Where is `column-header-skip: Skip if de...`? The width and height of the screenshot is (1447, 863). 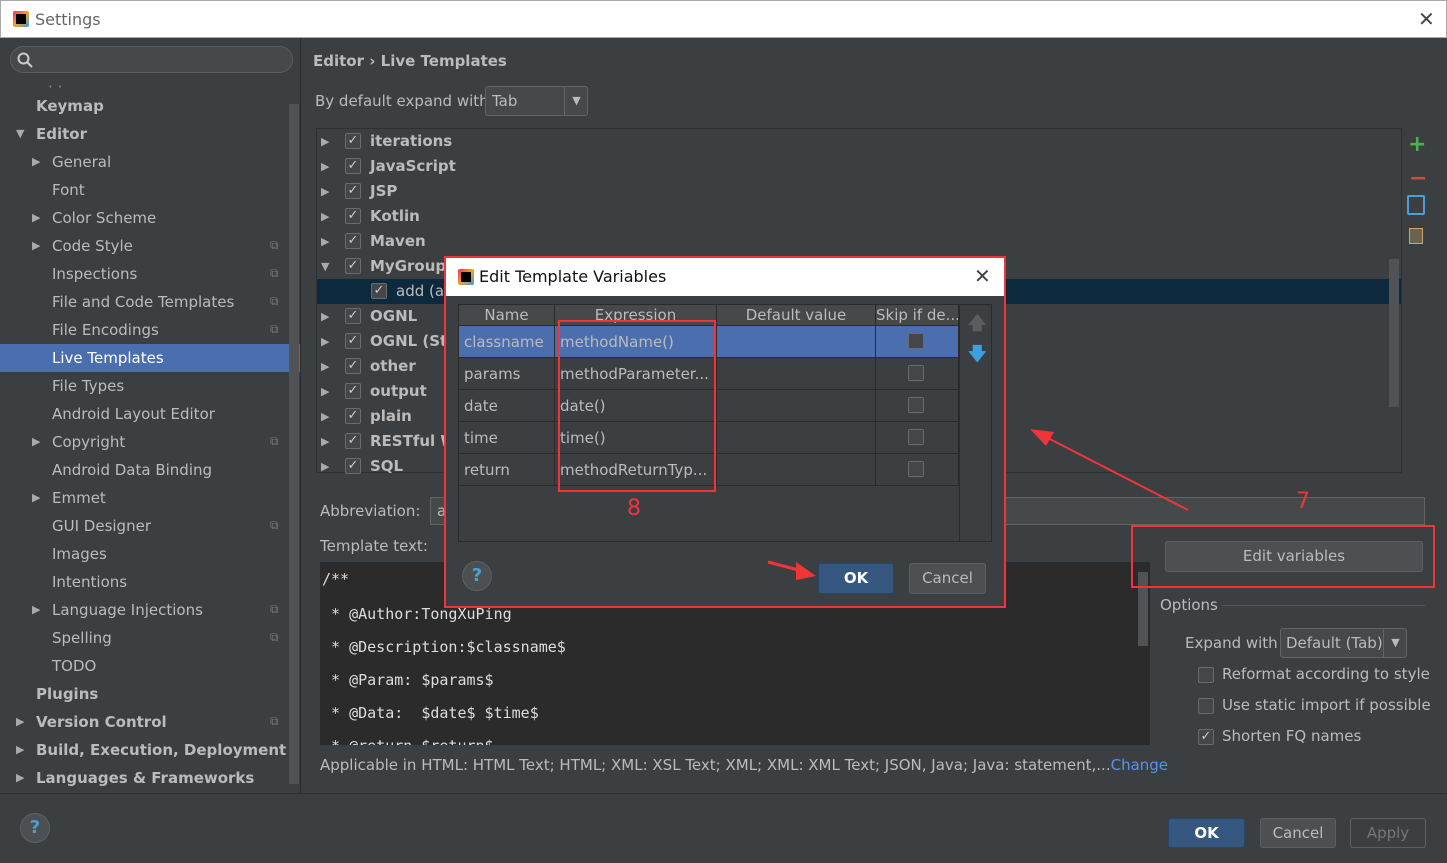
column-header-skip: Skip if de... is located at coordinates (917, 315).